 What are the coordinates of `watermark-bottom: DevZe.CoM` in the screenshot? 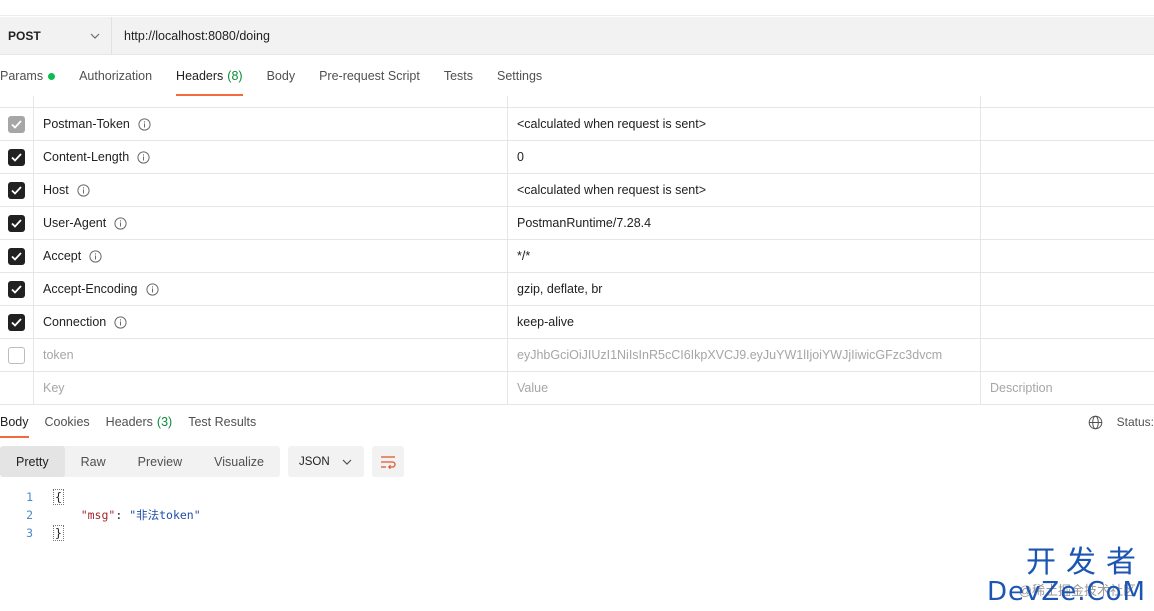 It's located at (1066, 592).